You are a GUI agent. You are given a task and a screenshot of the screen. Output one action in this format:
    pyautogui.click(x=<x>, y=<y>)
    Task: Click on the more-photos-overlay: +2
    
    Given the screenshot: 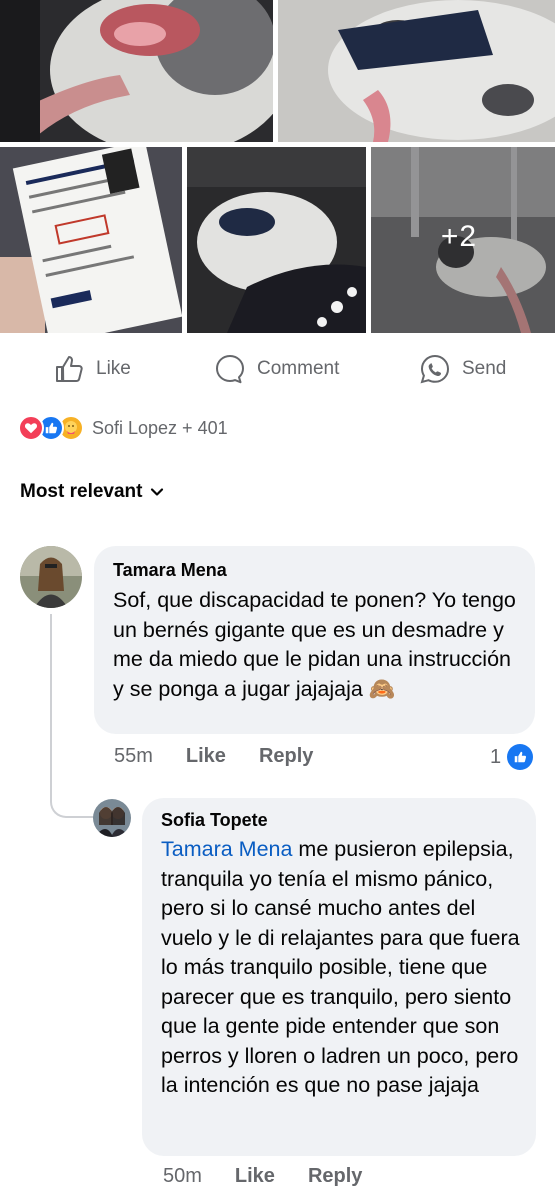 What is the action you would take?
    pyautogui.click(x=463, y=240)
    